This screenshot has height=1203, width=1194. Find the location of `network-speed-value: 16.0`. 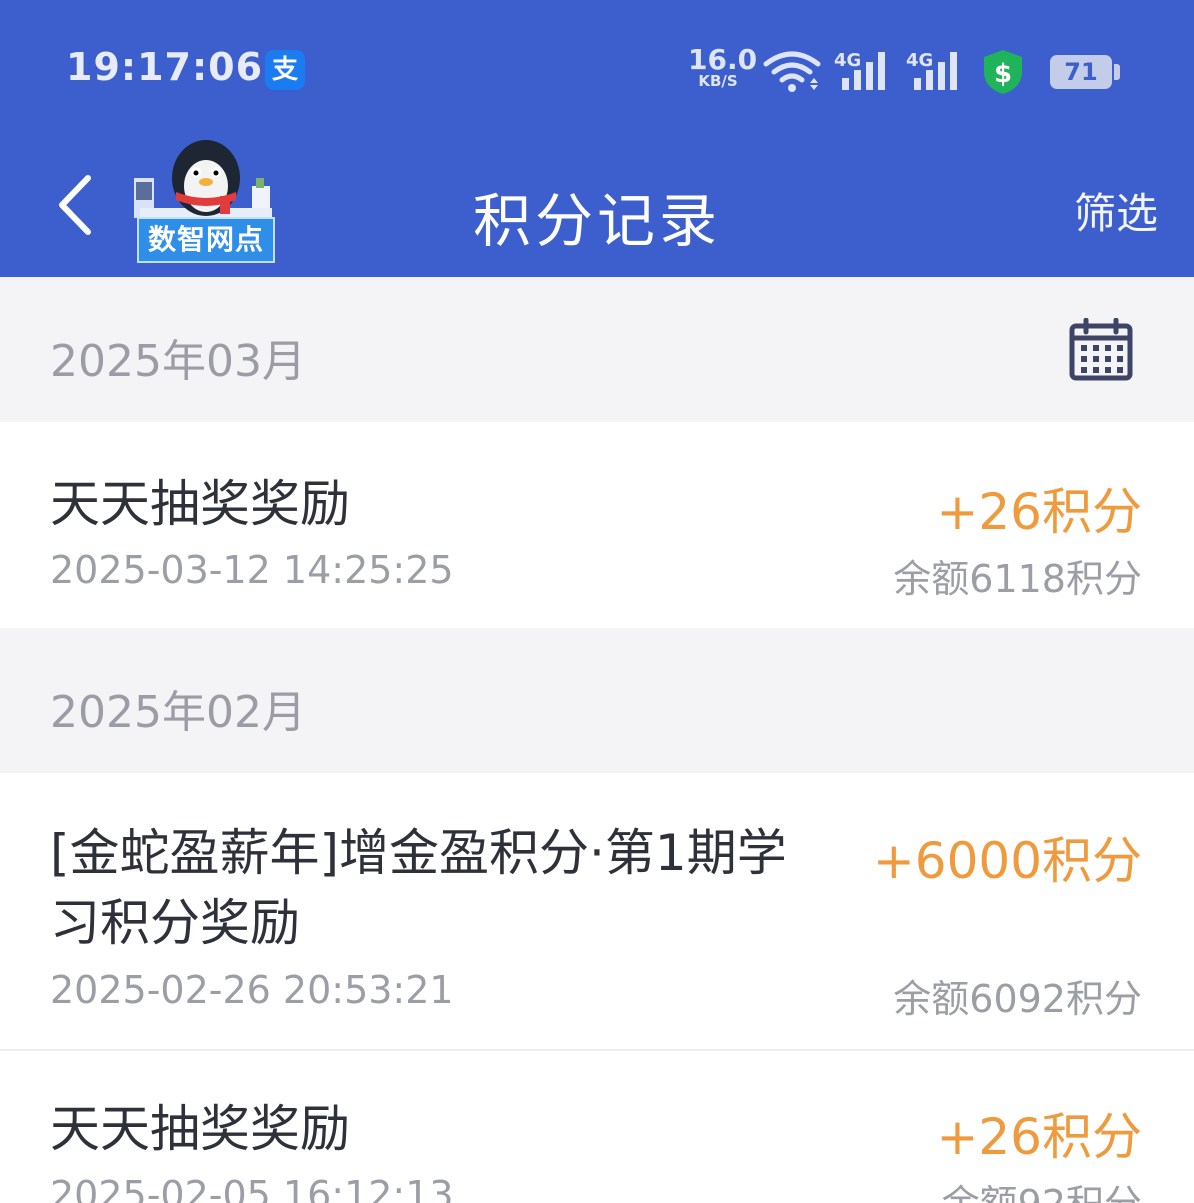

network-speed-value: 16.0 is located at coordinates (723, 59).